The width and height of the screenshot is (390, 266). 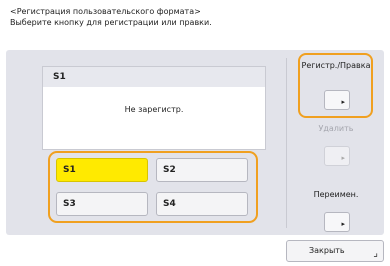 I want to click on register-edit-button: ▸, so click(x=337, y=100).